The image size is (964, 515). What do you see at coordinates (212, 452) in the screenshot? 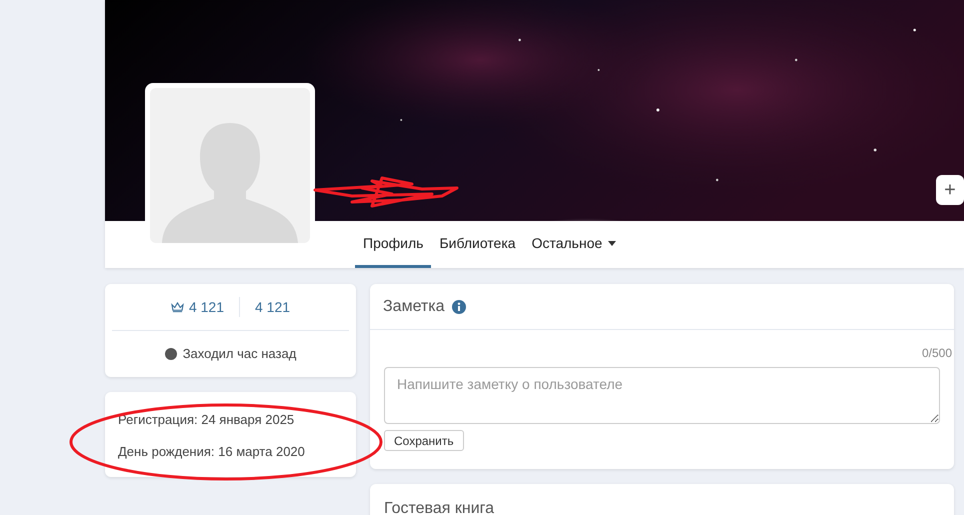
I see `info-text: День рождения: 16 марта 2020` at bounding box center [212, 452].